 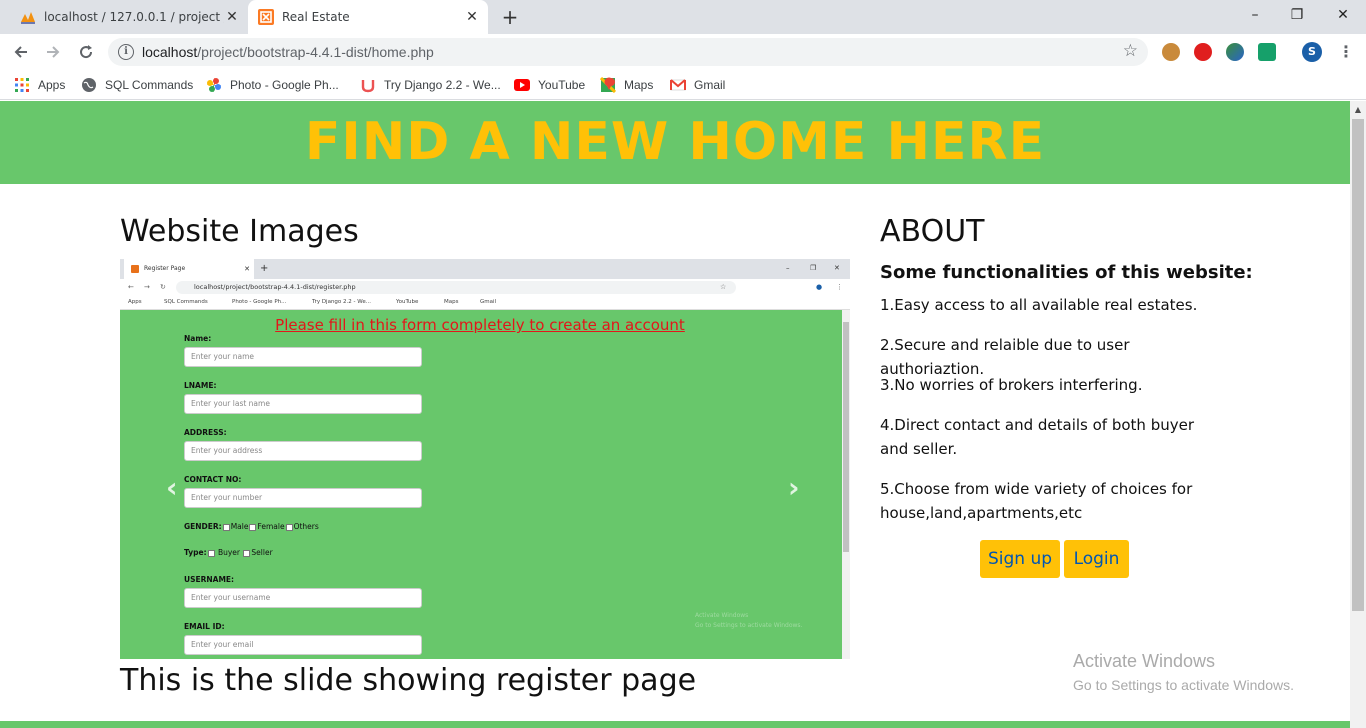 What do you see at coordinates (1144, 661) in the screenshot?
I see `activate-windows-title: Activate Windows` at bounding box center [1144, 661].